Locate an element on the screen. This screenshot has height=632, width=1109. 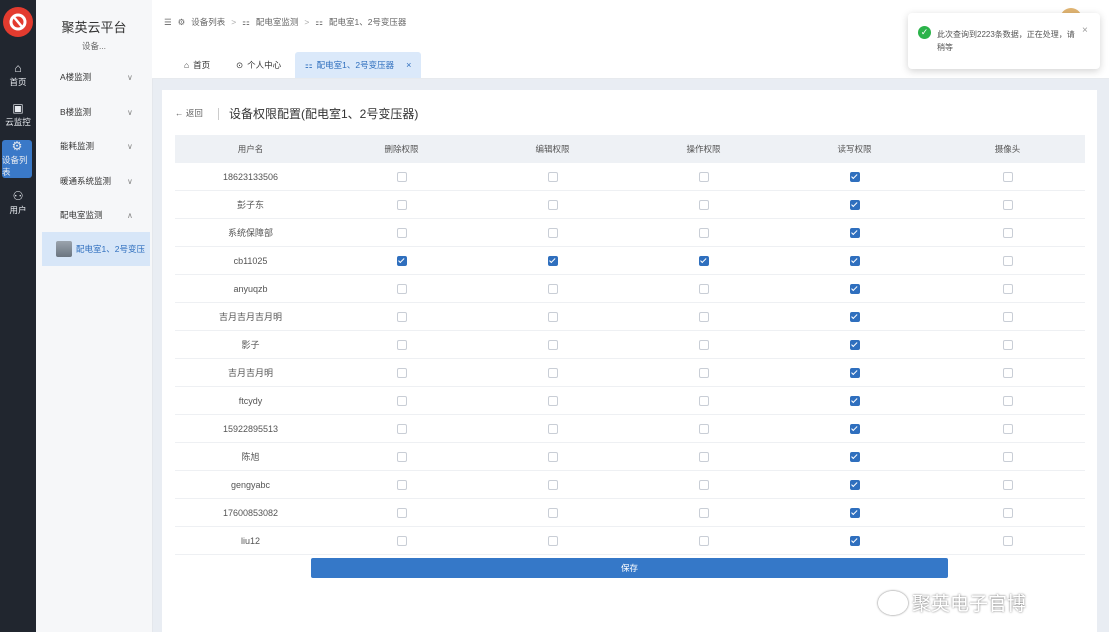
rail-item-users: ⚇ 用户 is located at coordinates (18, 203).